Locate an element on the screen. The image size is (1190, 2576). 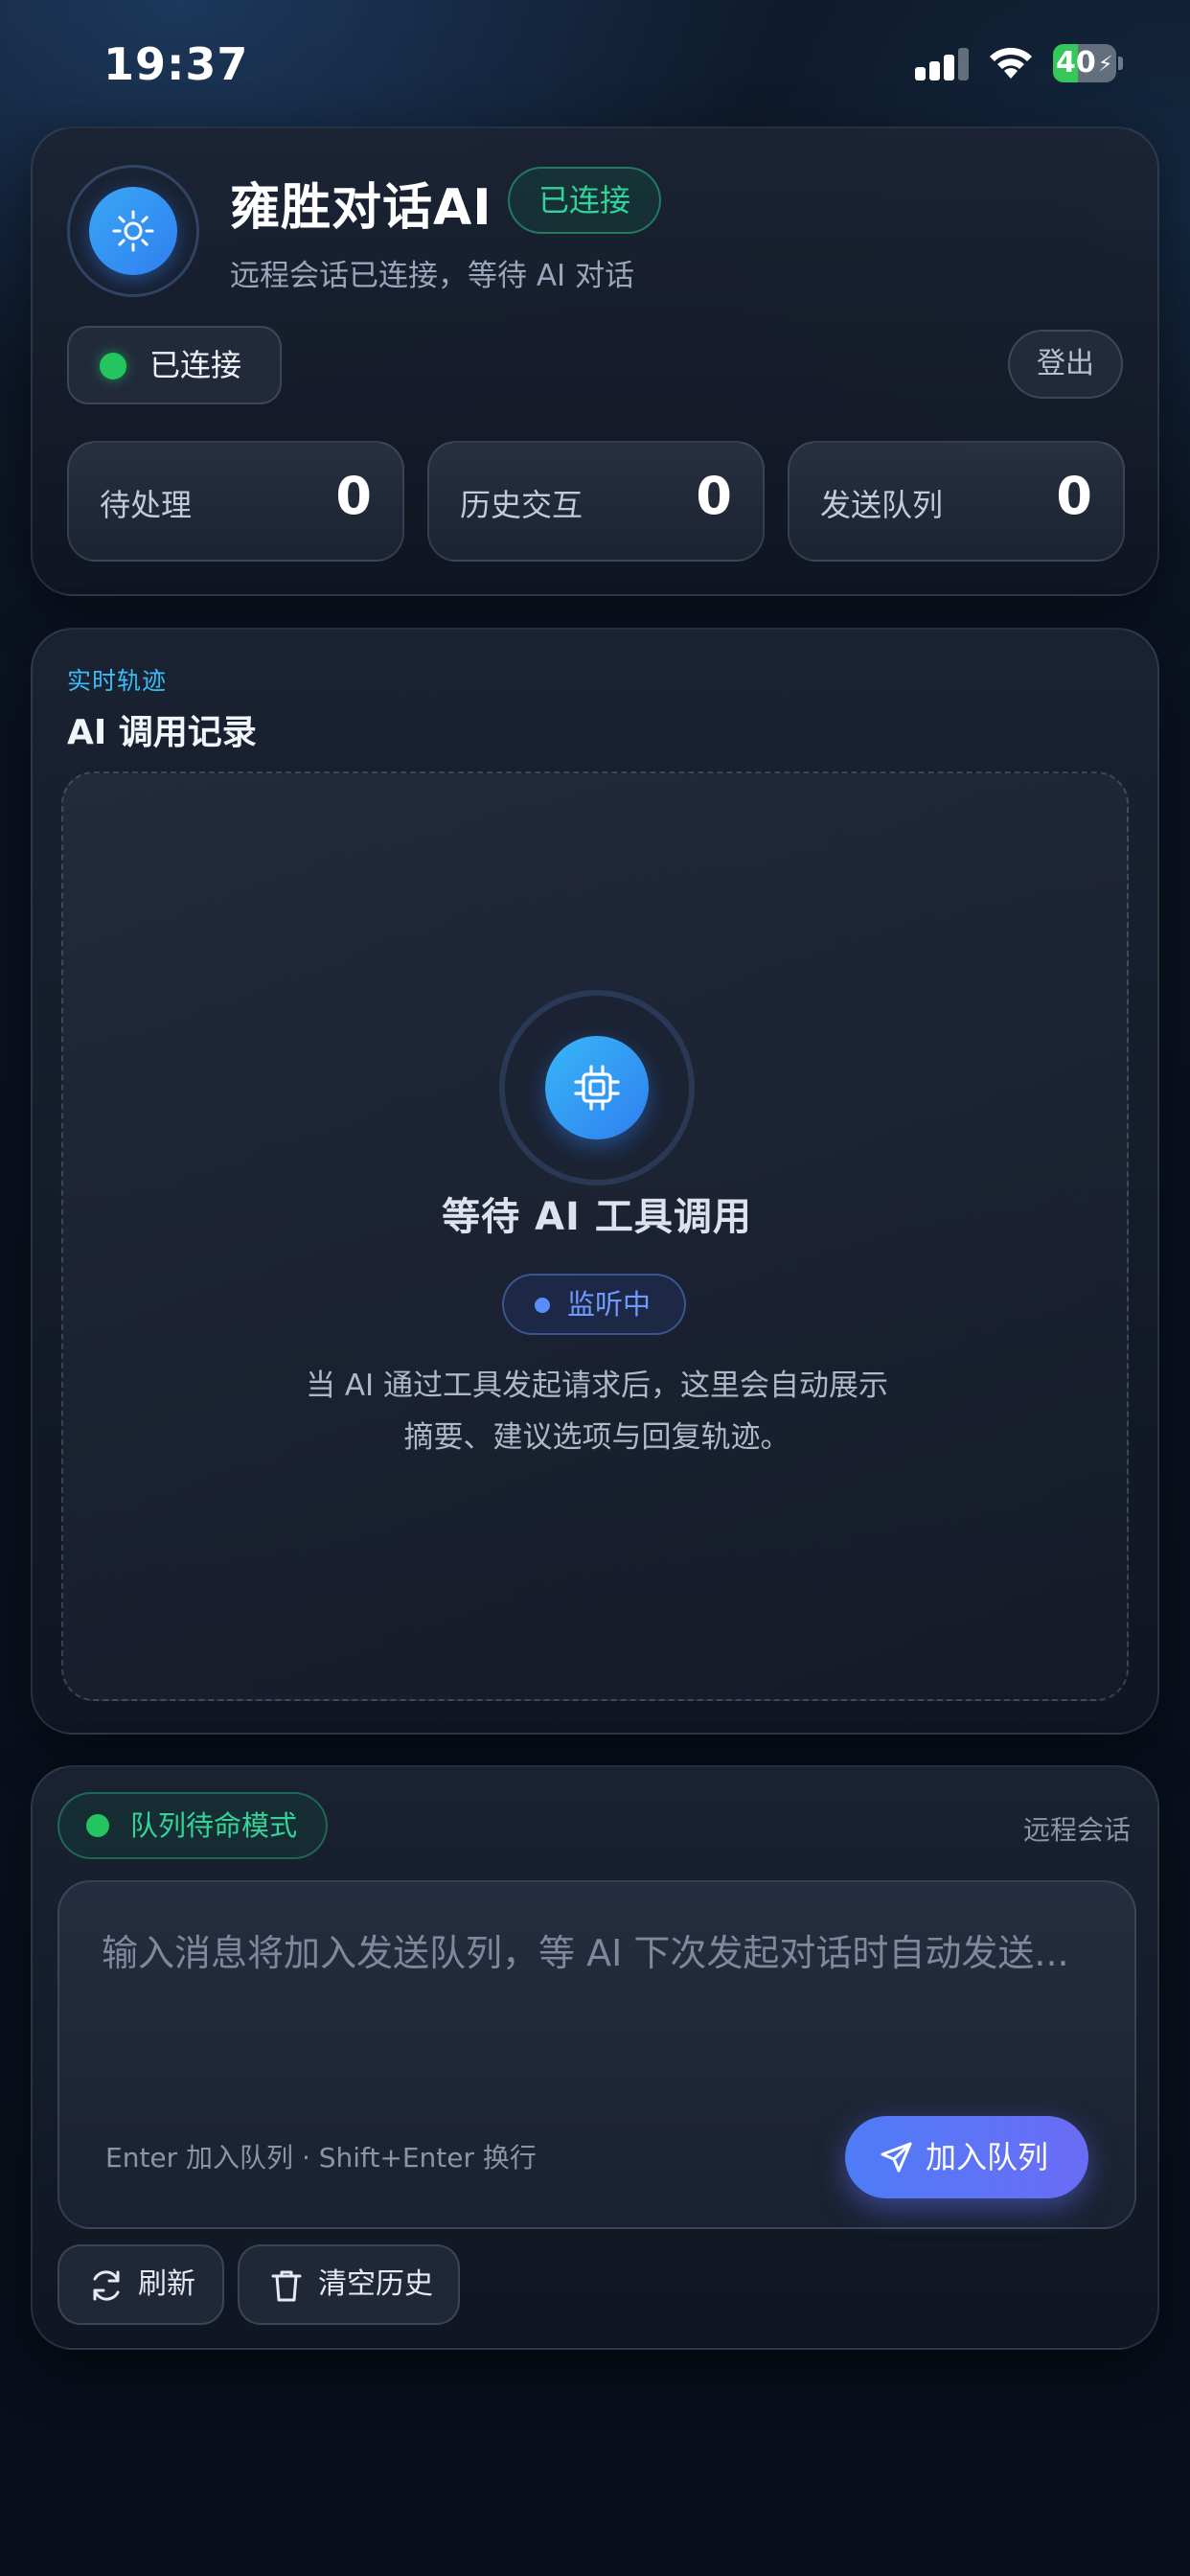
keyboard-hint: Enter 加入队列 · Shift+Enter 换行 is located at coordinates (321, 2158).